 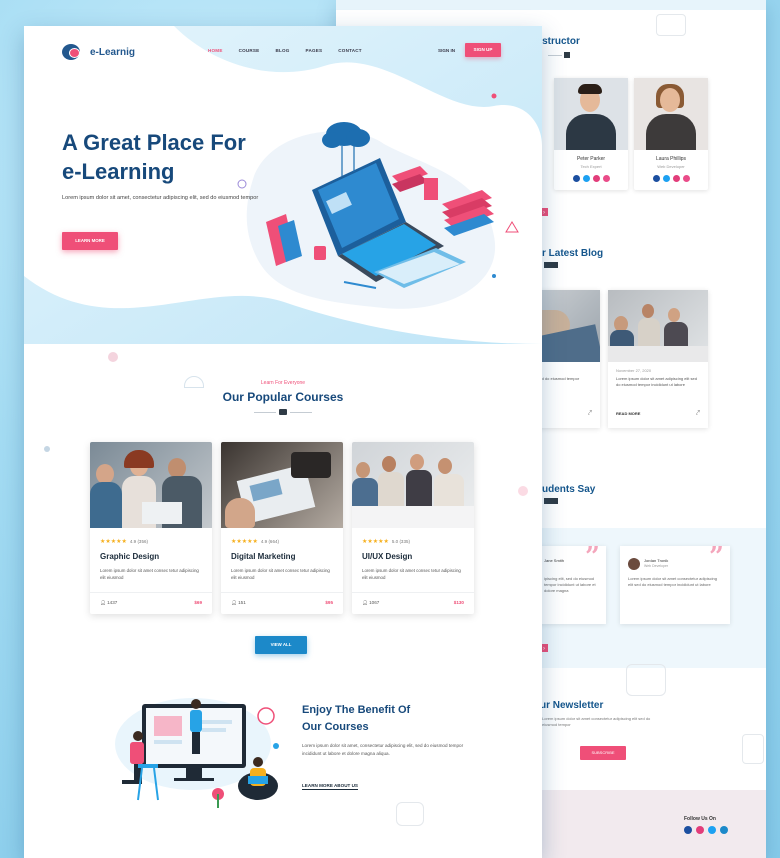 What do you see at coordinates (263, 556) in the screenshot?
I see `course-title: Digital Marketing` at bounding box center [263, 556].